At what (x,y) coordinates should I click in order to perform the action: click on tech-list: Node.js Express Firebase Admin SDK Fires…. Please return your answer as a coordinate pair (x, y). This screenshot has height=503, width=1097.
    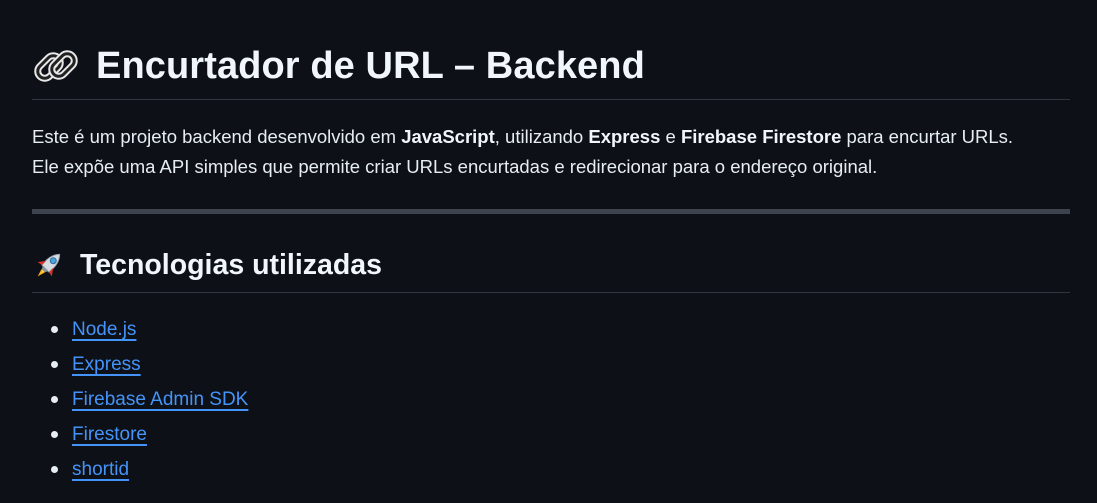
    Looking at the image, I should click on (140, 399).